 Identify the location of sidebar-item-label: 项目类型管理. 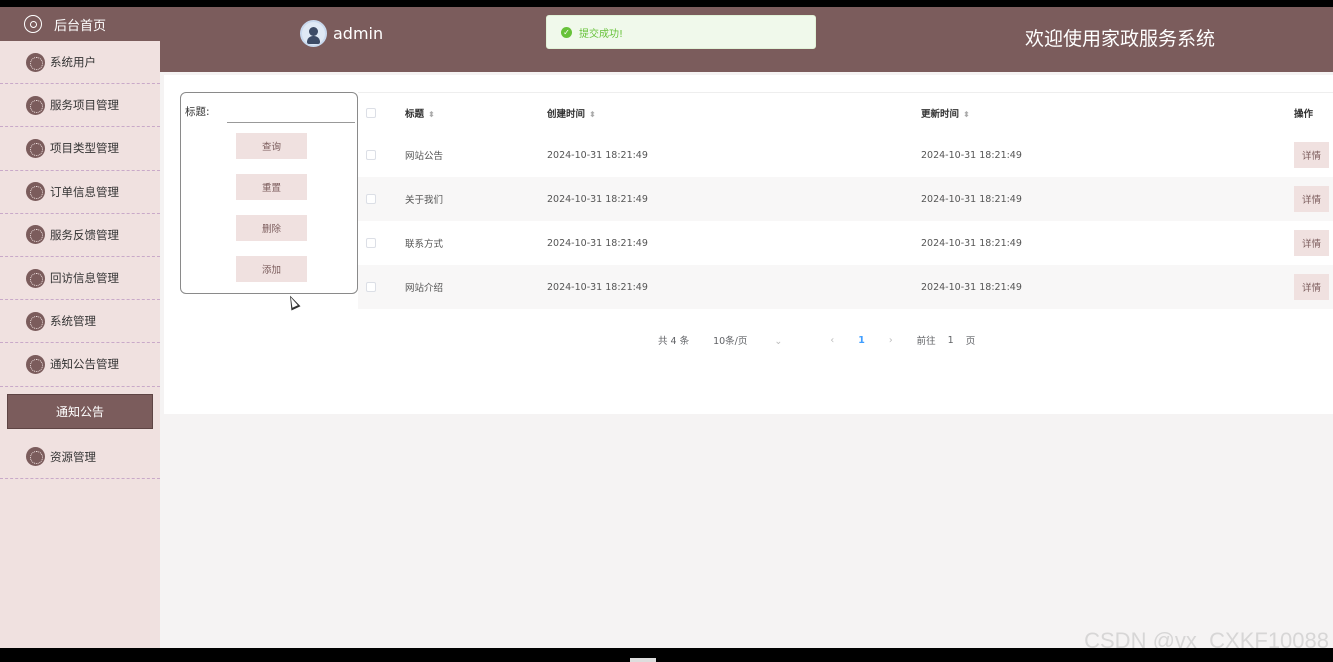
(84, 148).